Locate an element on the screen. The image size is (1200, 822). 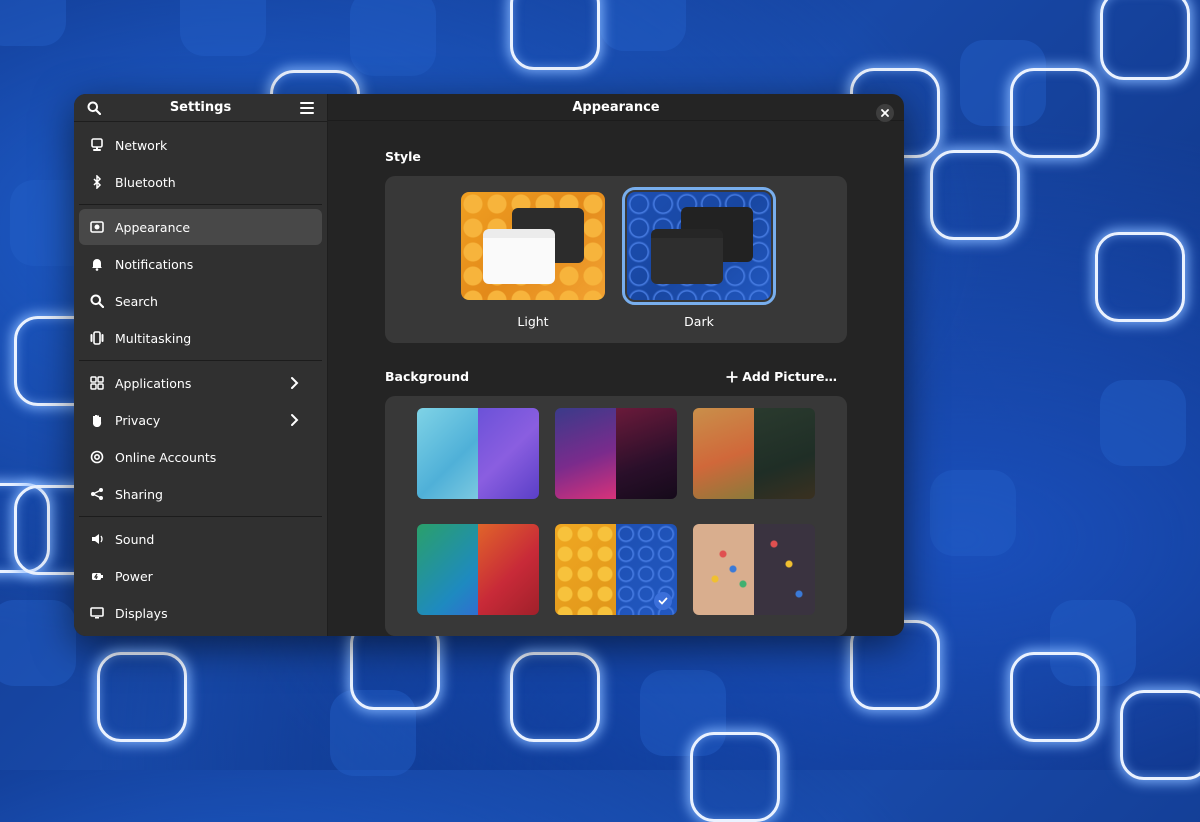
wallpaper-thumbnail-selected is located at coordinates (616, 569).